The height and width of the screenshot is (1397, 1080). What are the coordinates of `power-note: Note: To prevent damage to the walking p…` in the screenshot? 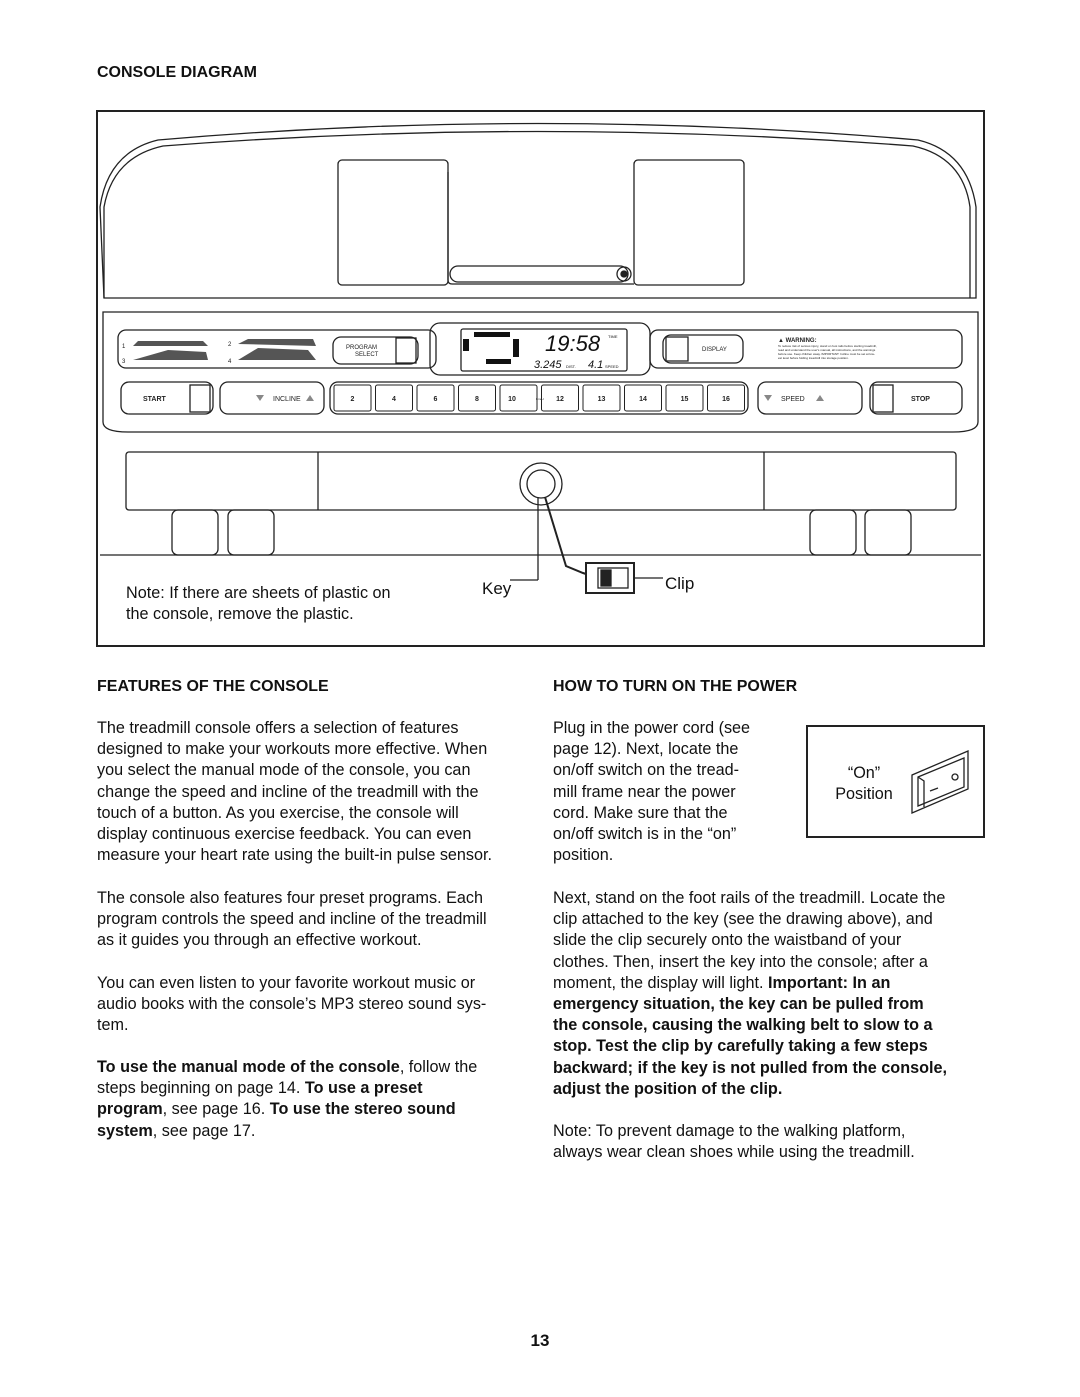 It's located at (734, 1142).